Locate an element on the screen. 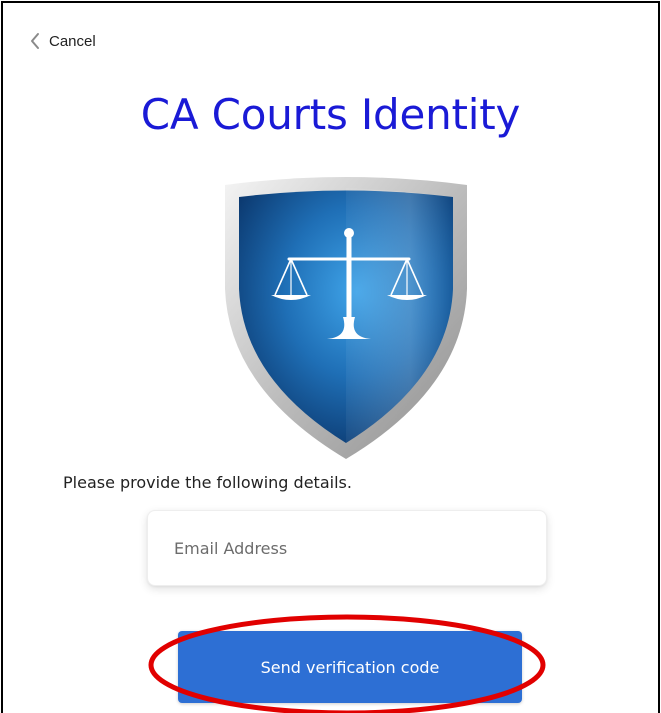  chevron-left-icon is located at coordinates (35, 41).